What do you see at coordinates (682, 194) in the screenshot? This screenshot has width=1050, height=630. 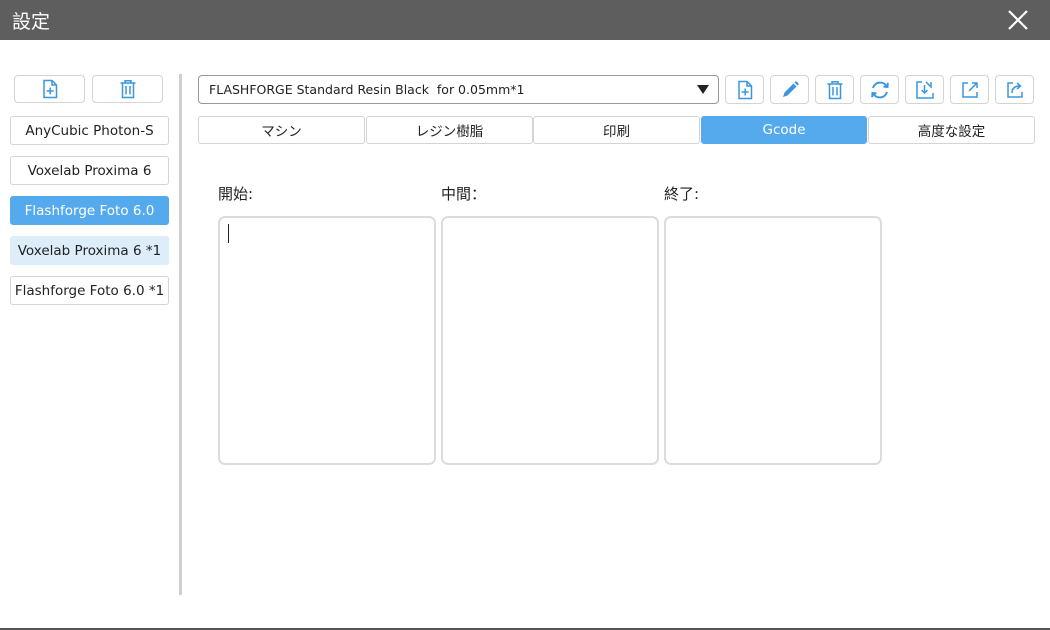 I see `end-gcode-label: 終了:` at bounding box center [682, 194].